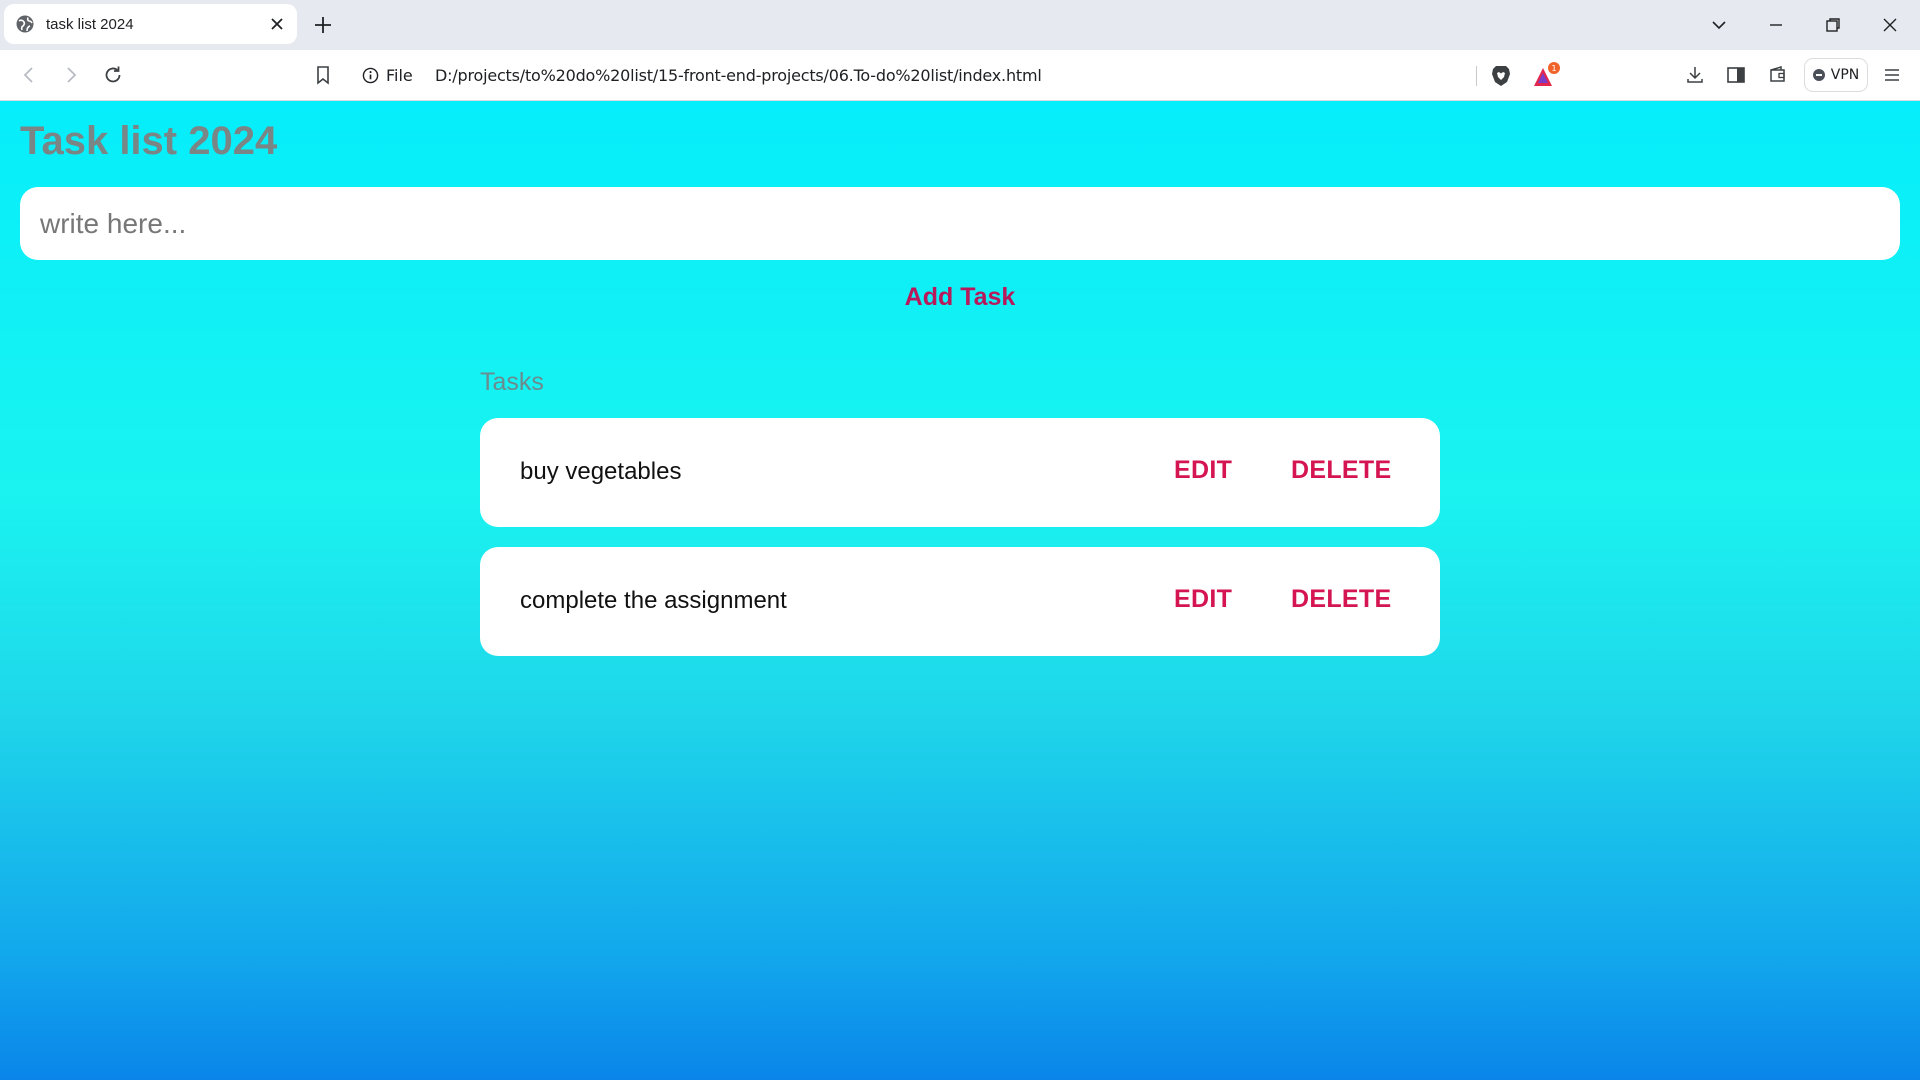  What do you see at coordinates (960, 25) in the screenshot?
I see `tab-strip: task list 2024` at bounding box center [960, 25].